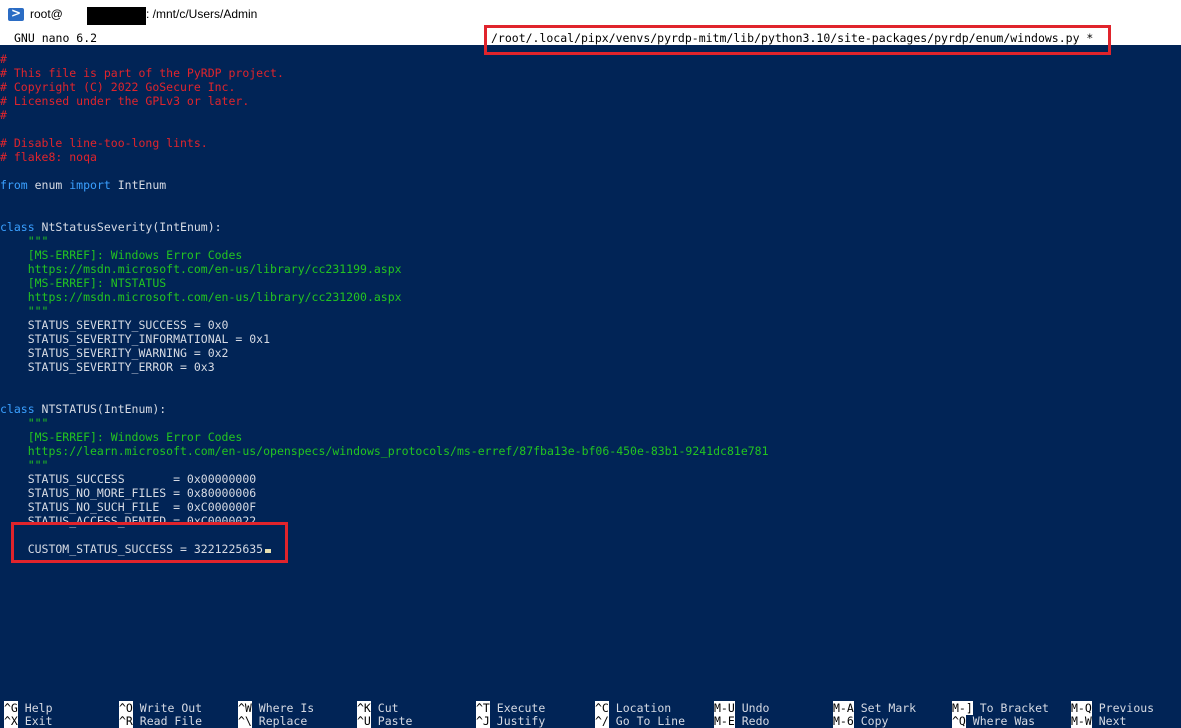  I want to click on shortcut-key: M-6, so click(843, 721).